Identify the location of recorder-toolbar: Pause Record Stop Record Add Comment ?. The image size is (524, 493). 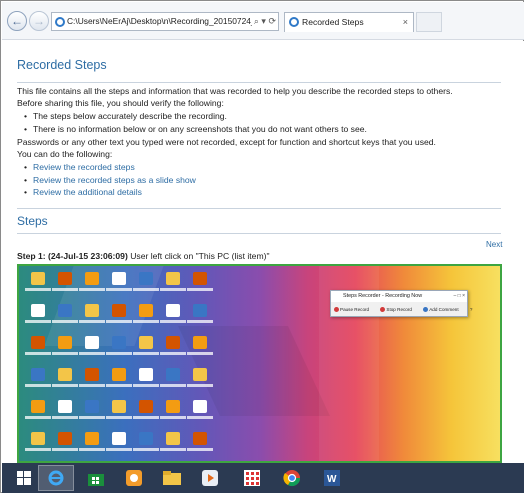
(401, 310).